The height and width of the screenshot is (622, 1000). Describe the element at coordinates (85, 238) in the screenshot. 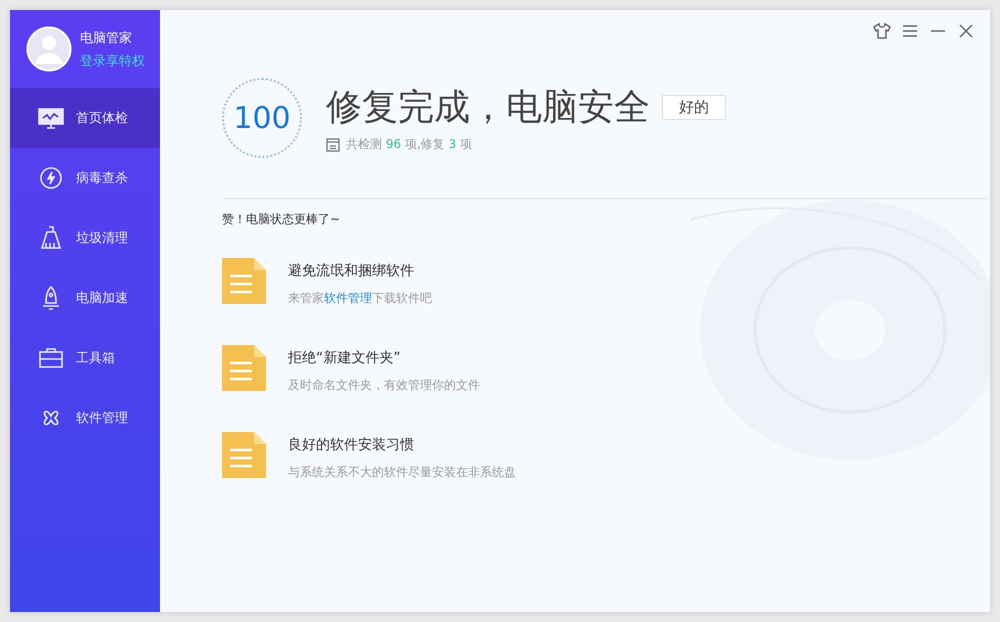

I see `sidebar-item: 垃圾清理` at that location.